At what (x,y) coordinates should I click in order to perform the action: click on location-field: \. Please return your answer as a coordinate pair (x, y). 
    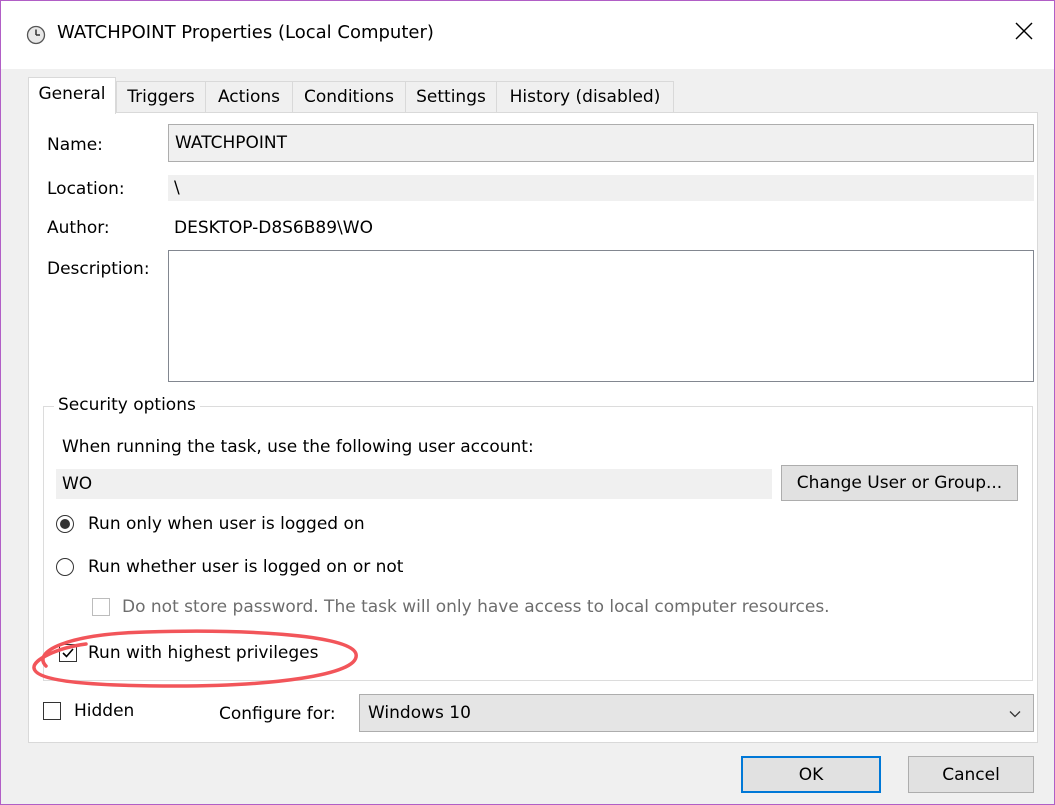
    Looking at the image, I should click on (601, 188).